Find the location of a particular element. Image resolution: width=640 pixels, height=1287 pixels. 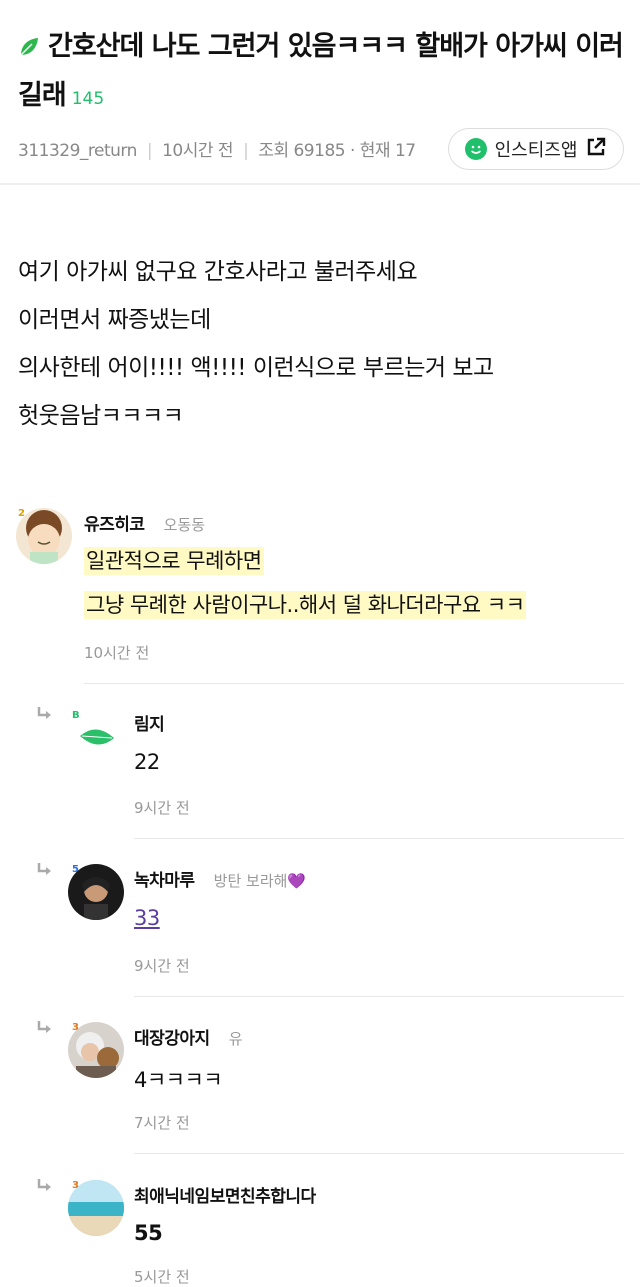

comment-text: 그냥 무례한 사람이구나..해서 덜 화나더라구요 ㅋㅋ is located at coordinates (305, 605).